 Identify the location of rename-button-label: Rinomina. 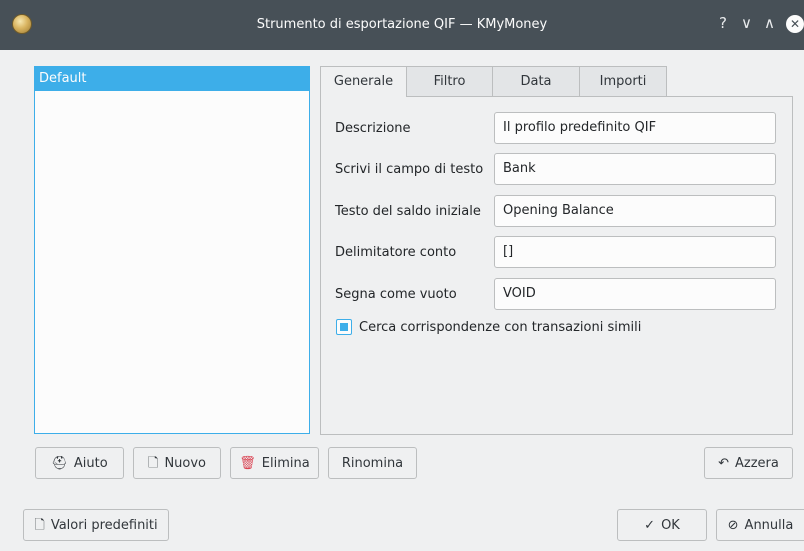
(372, 463).